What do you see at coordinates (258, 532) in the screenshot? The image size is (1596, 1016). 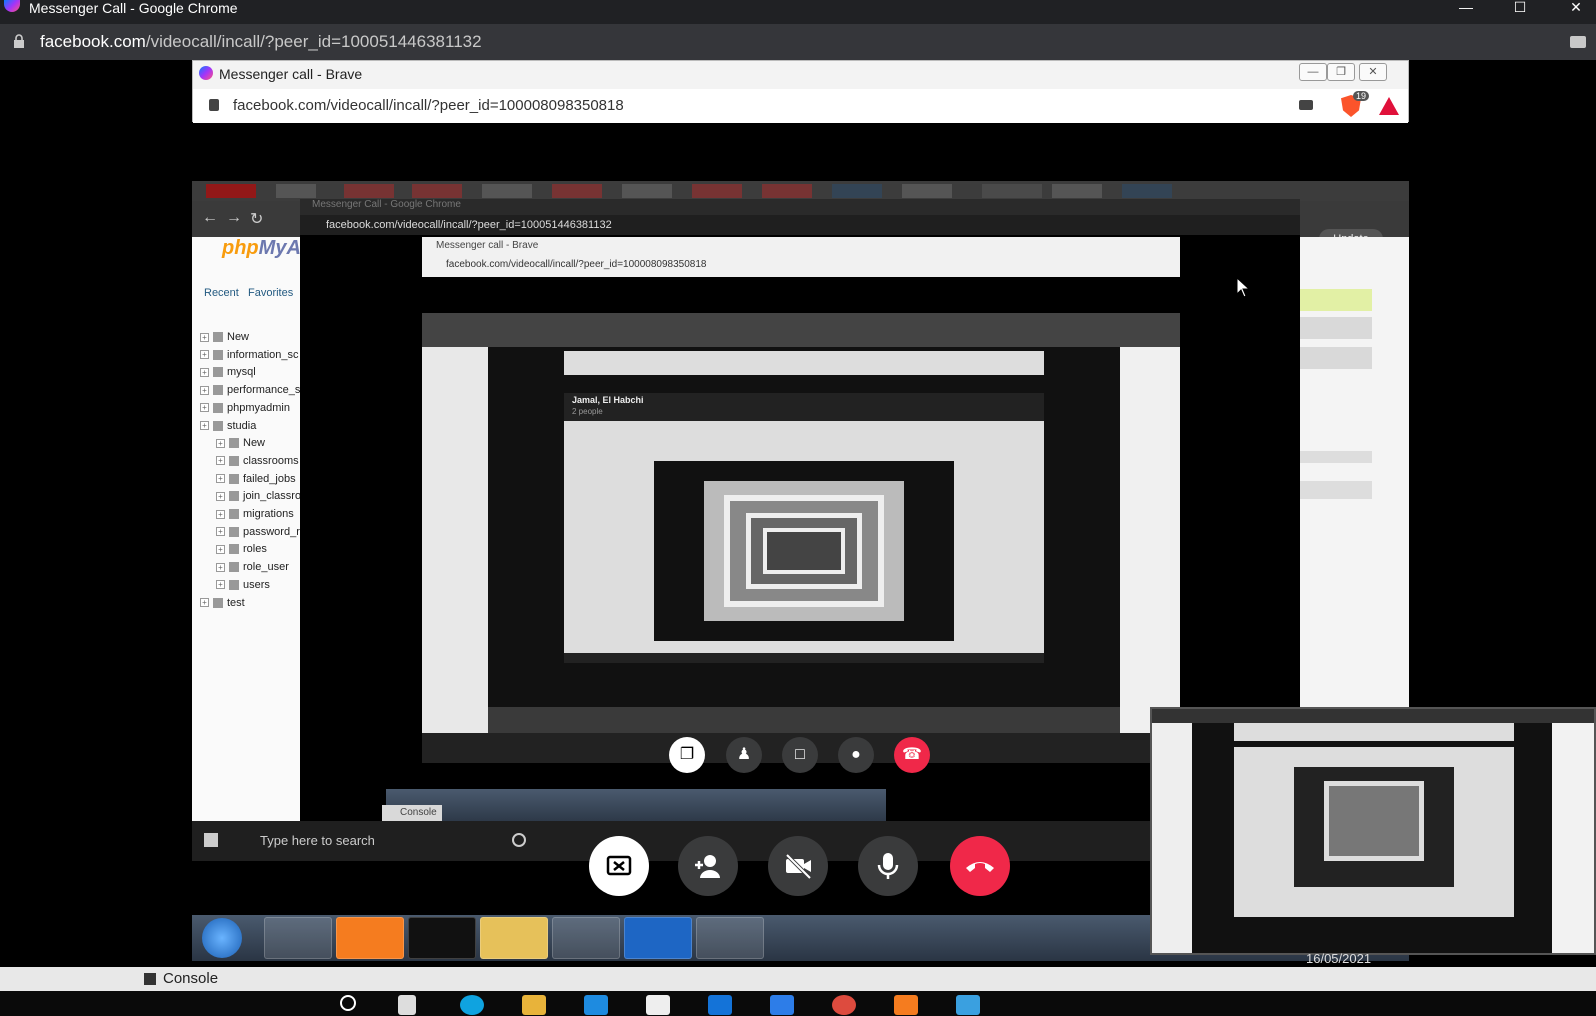 I see `tree-item: + password_r` at bounding box center [258, 532].